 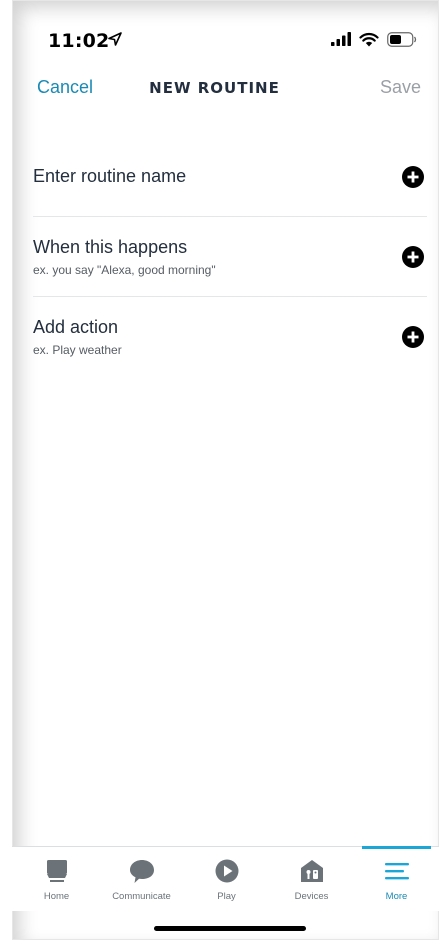 I want to click on tab-more: More, so click(x=396, y=878).